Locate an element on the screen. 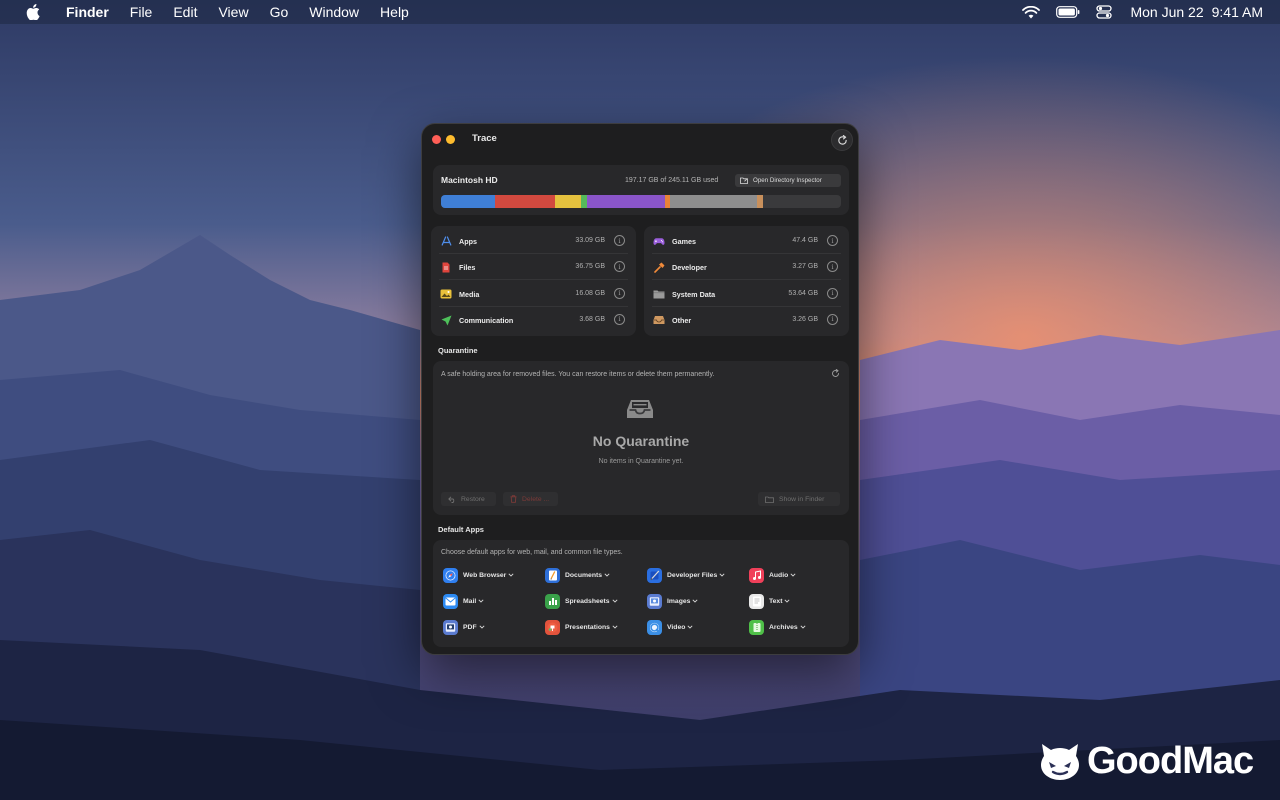 This screenshot has height=800, width=1280. default-app-label: Presentations is located at coordinates (587, 627).